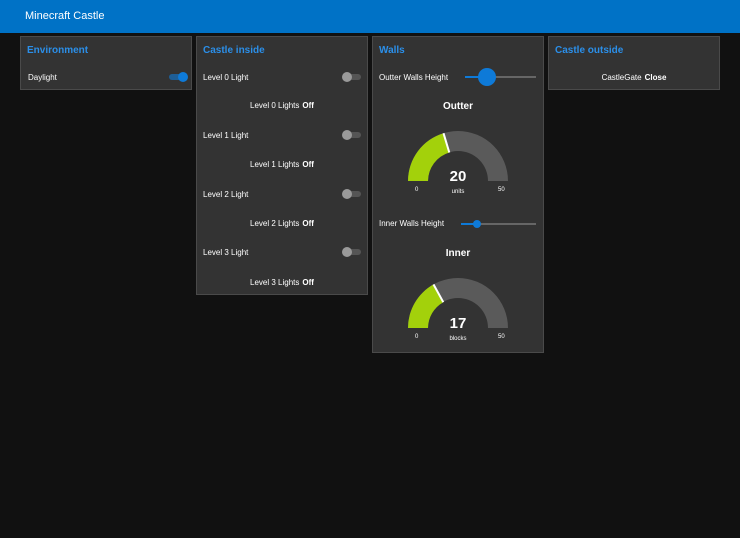  Describe the element at coordinates (106, 63) in the screenshot. I see `environment-card: Environment Daylight` at that location.